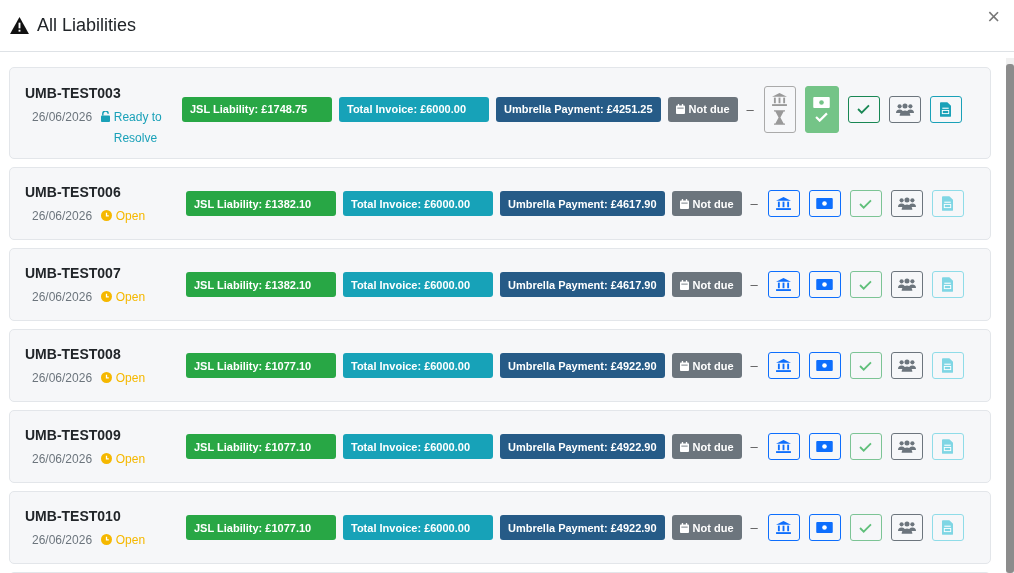 Image resolution: width=1014 pixels, height=573 pixels. What do you see at coordinates (73, 516) in the screenshot?
I see `liability-id: UMB-TEST010` at bounding box center [73, 516].